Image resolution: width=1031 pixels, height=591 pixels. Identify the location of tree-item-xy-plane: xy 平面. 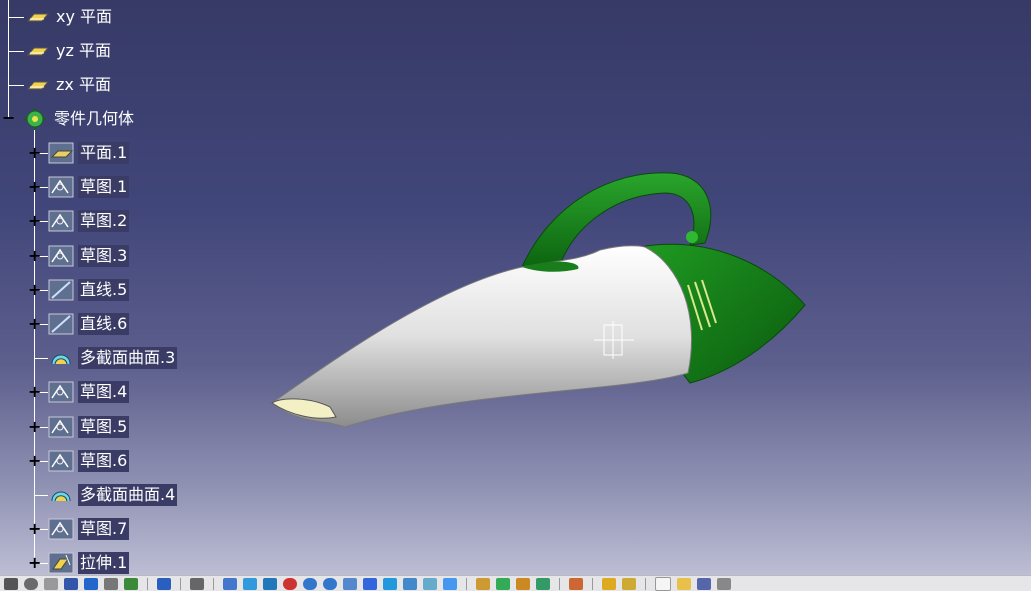
(69, 17).